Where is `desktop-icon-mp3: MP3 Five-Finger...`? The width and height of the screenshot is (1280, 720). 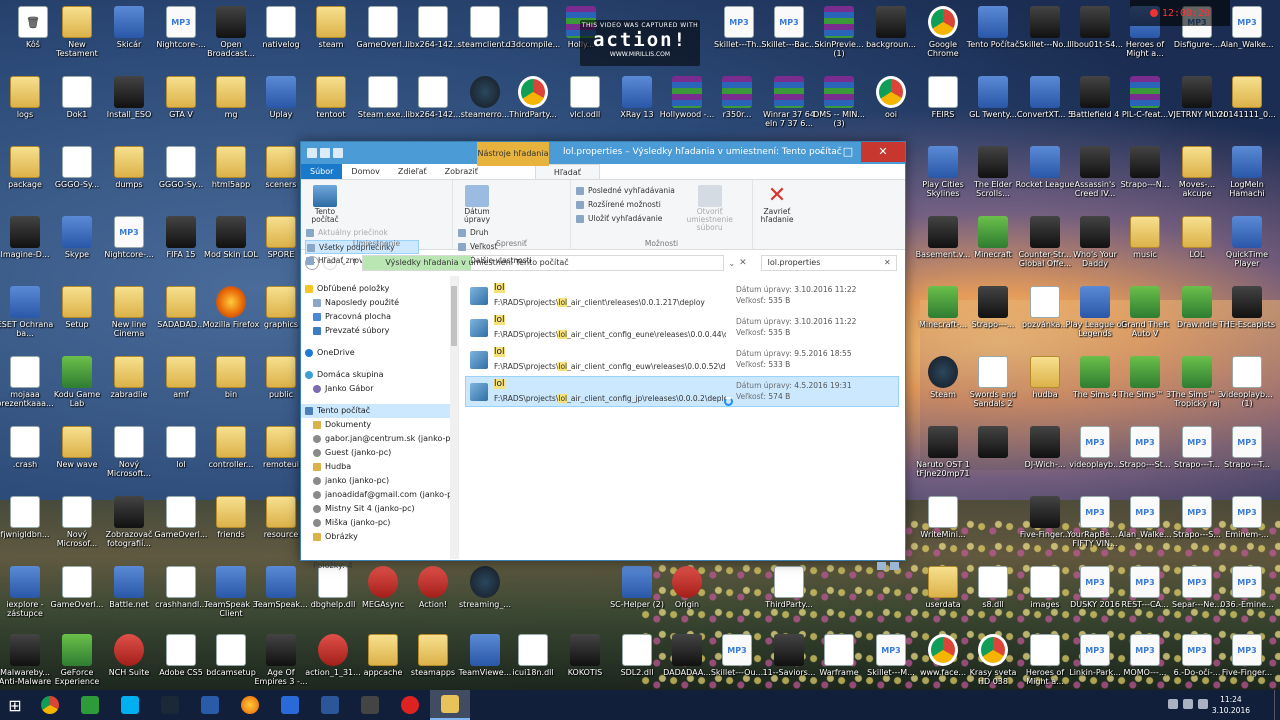 desktop-icon-mp3: MP3 Five-Finger... is located at coordinates (1247, 663).